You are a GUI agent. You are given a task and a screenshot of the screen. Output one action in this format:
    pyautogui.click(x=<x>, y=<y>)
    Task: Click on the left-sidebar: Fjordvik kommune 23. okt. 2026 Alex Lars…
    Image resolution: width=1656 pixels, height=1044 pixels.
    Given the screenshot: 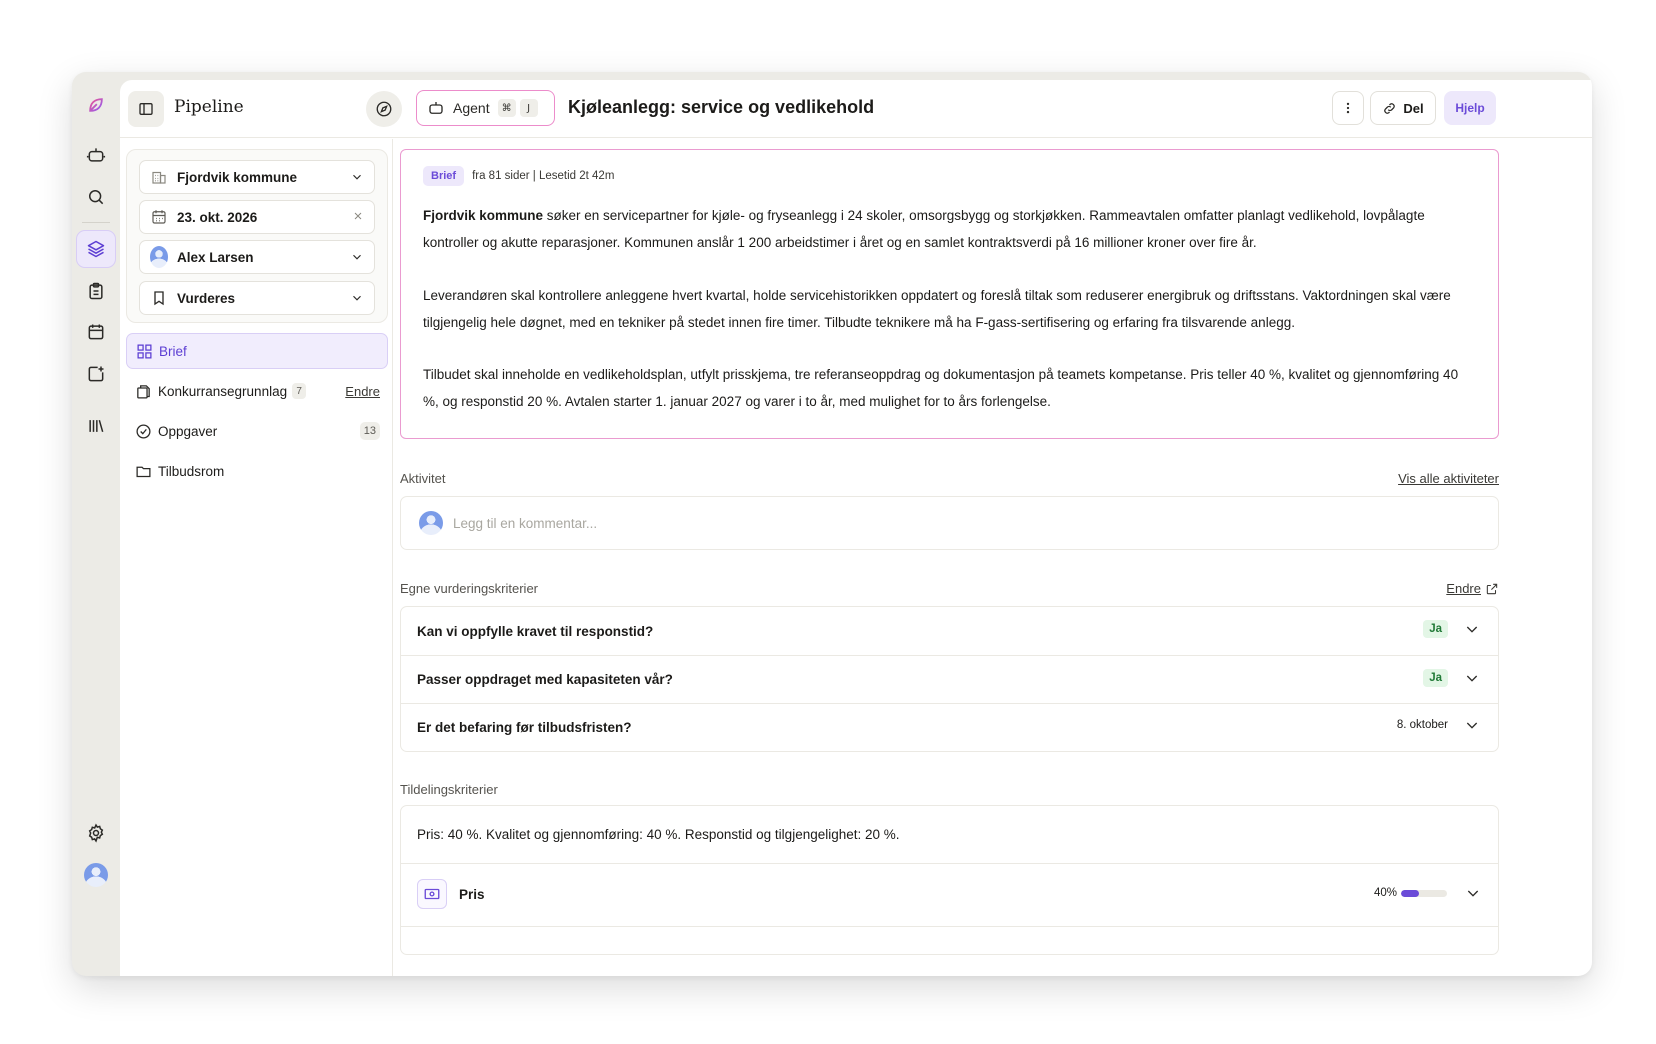 What is the action you would take?
    pyautogui.click(x=256, y=557)
    